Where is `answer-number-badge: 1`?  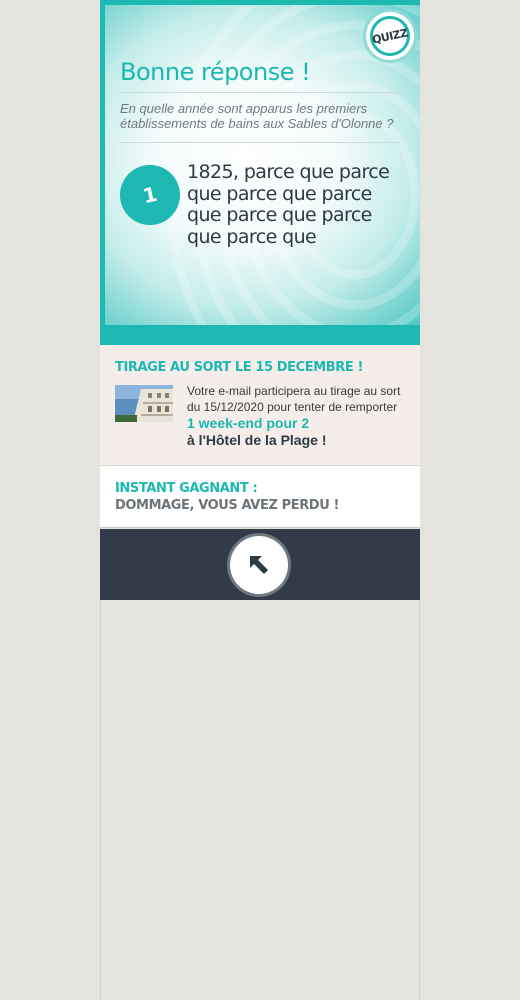
answer-number-badge: 1 is located at coordinates (150, 195).